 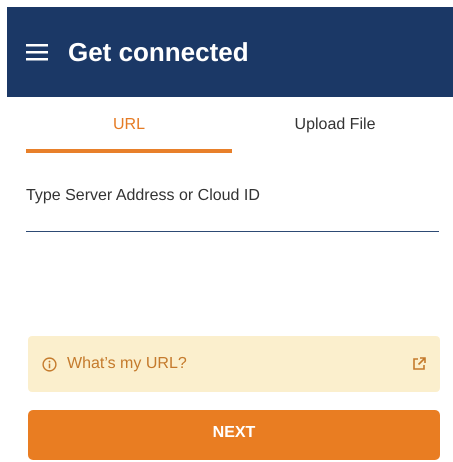 I want to click on server-address-field: Type Server Address or Cloud ID, so click(x=232, y=205).